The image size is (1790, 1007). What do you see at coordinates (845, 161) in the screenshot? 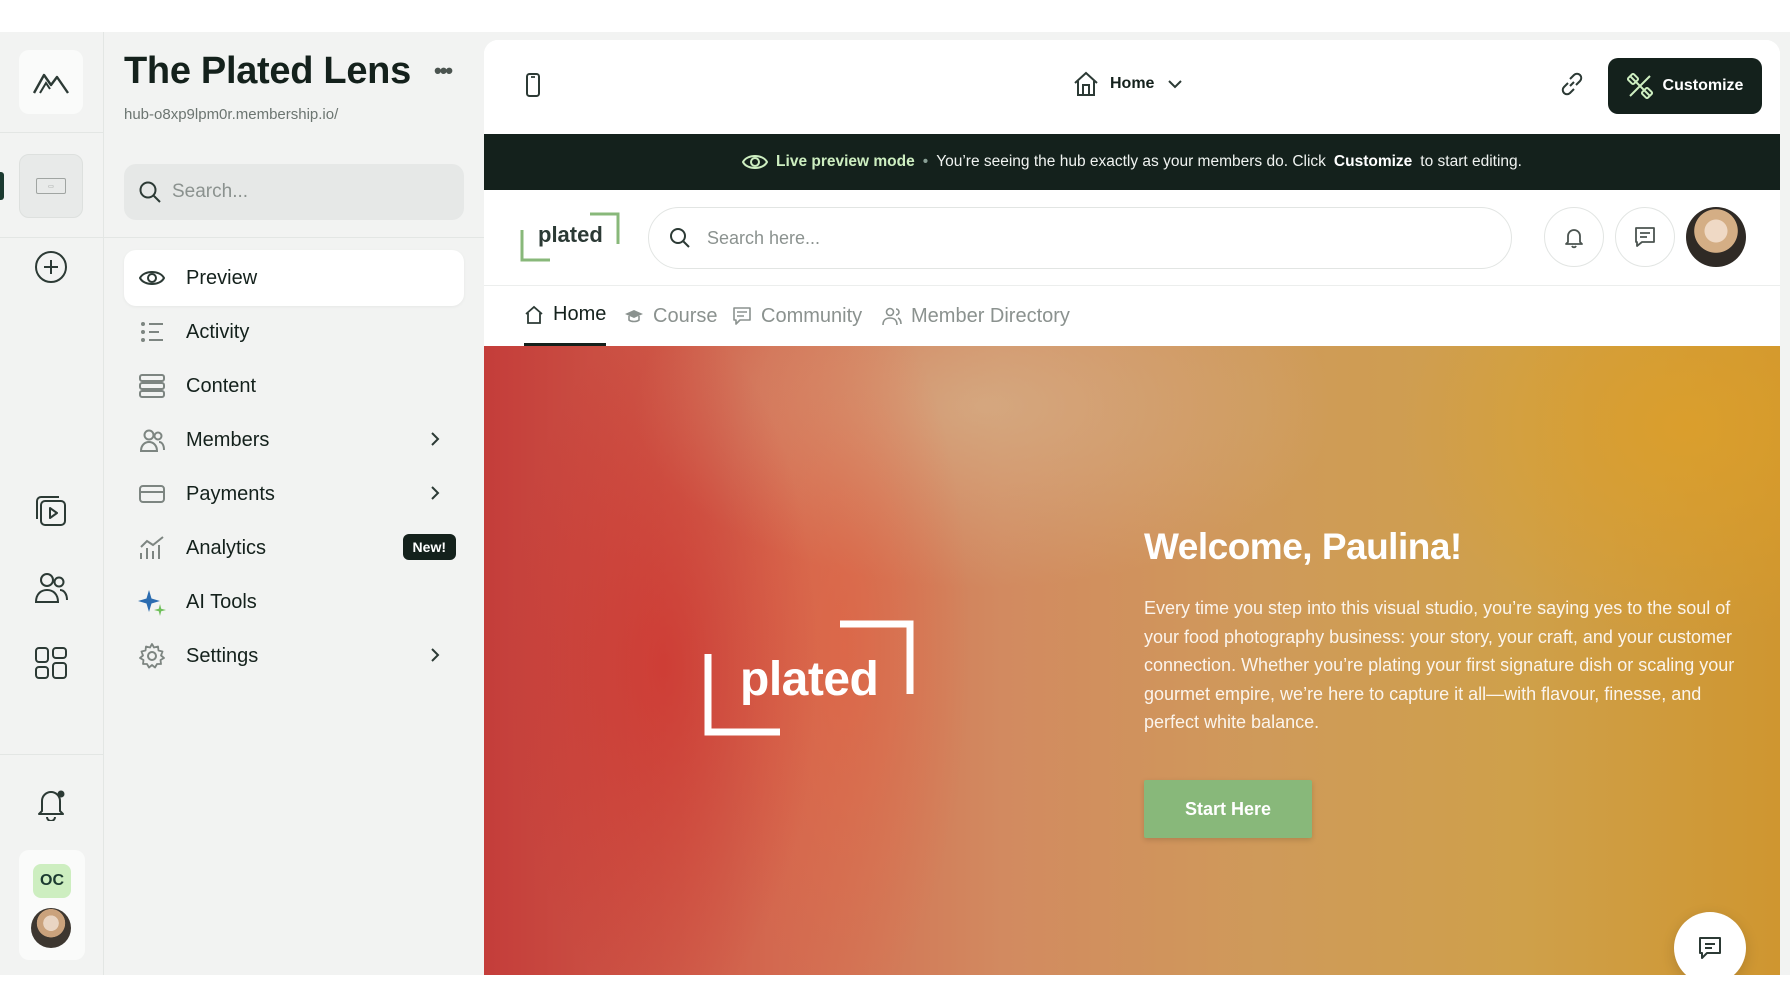
I see `banner-lead: Live preview mode` at bounding box center [845, 161].